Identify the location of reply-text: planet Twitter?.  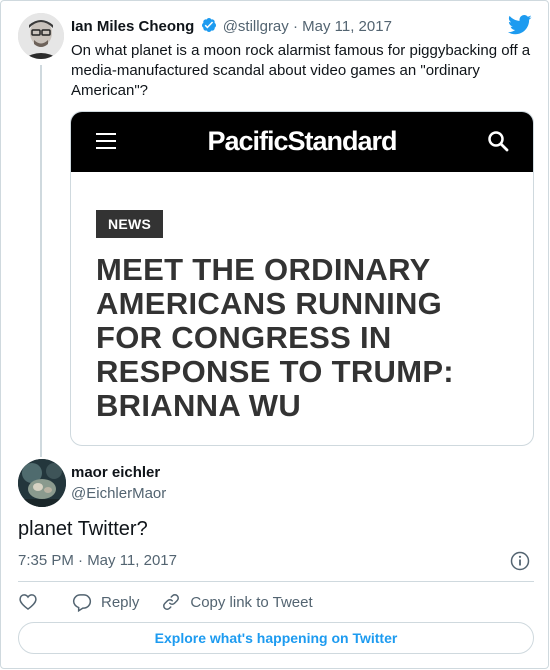
(83, 529).